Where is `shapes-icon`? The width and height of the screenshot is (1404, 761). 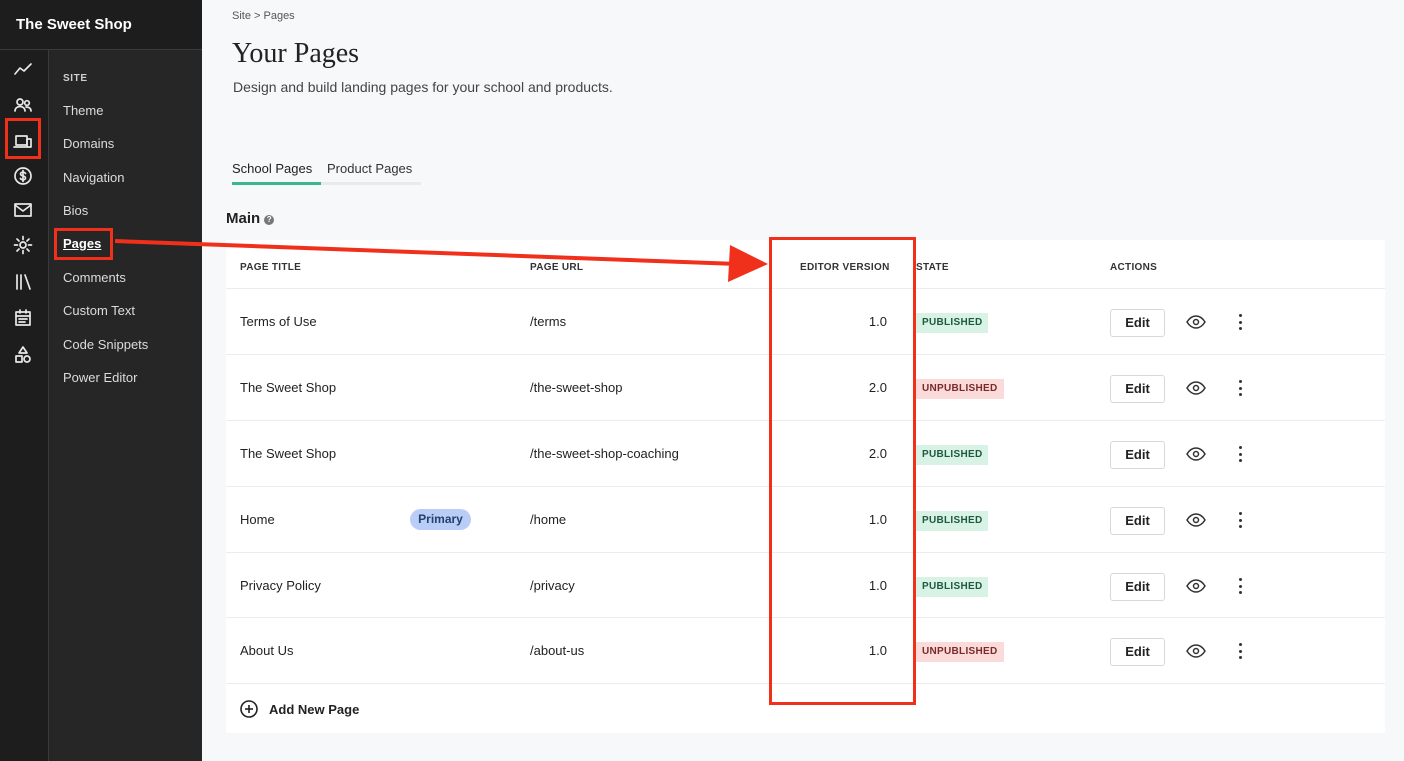
shapes-icon is located at coordinates (23, 355).